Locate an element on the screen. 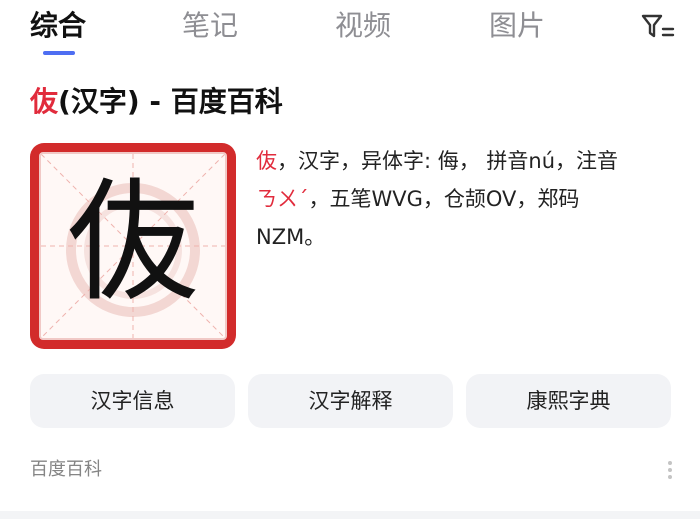 This screenshot has width=700, height=519. more-options-button is located at coordinates (670, 470).